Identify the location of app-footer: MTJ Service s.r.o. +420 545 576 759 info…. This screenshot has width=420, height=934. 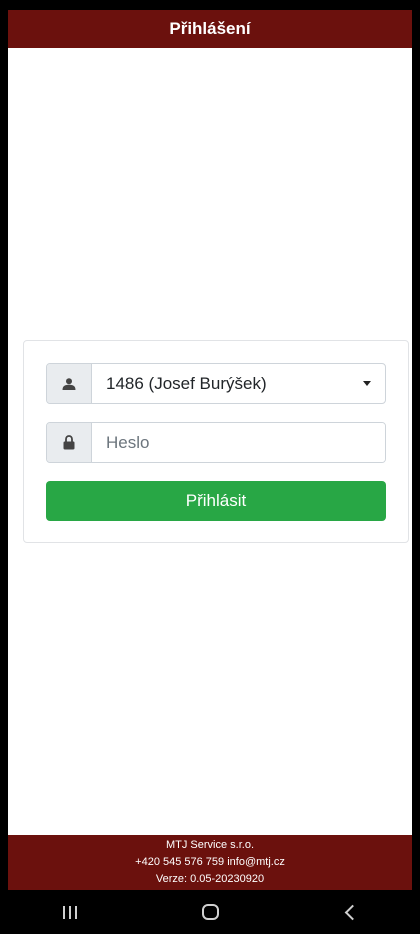
(210, 862).